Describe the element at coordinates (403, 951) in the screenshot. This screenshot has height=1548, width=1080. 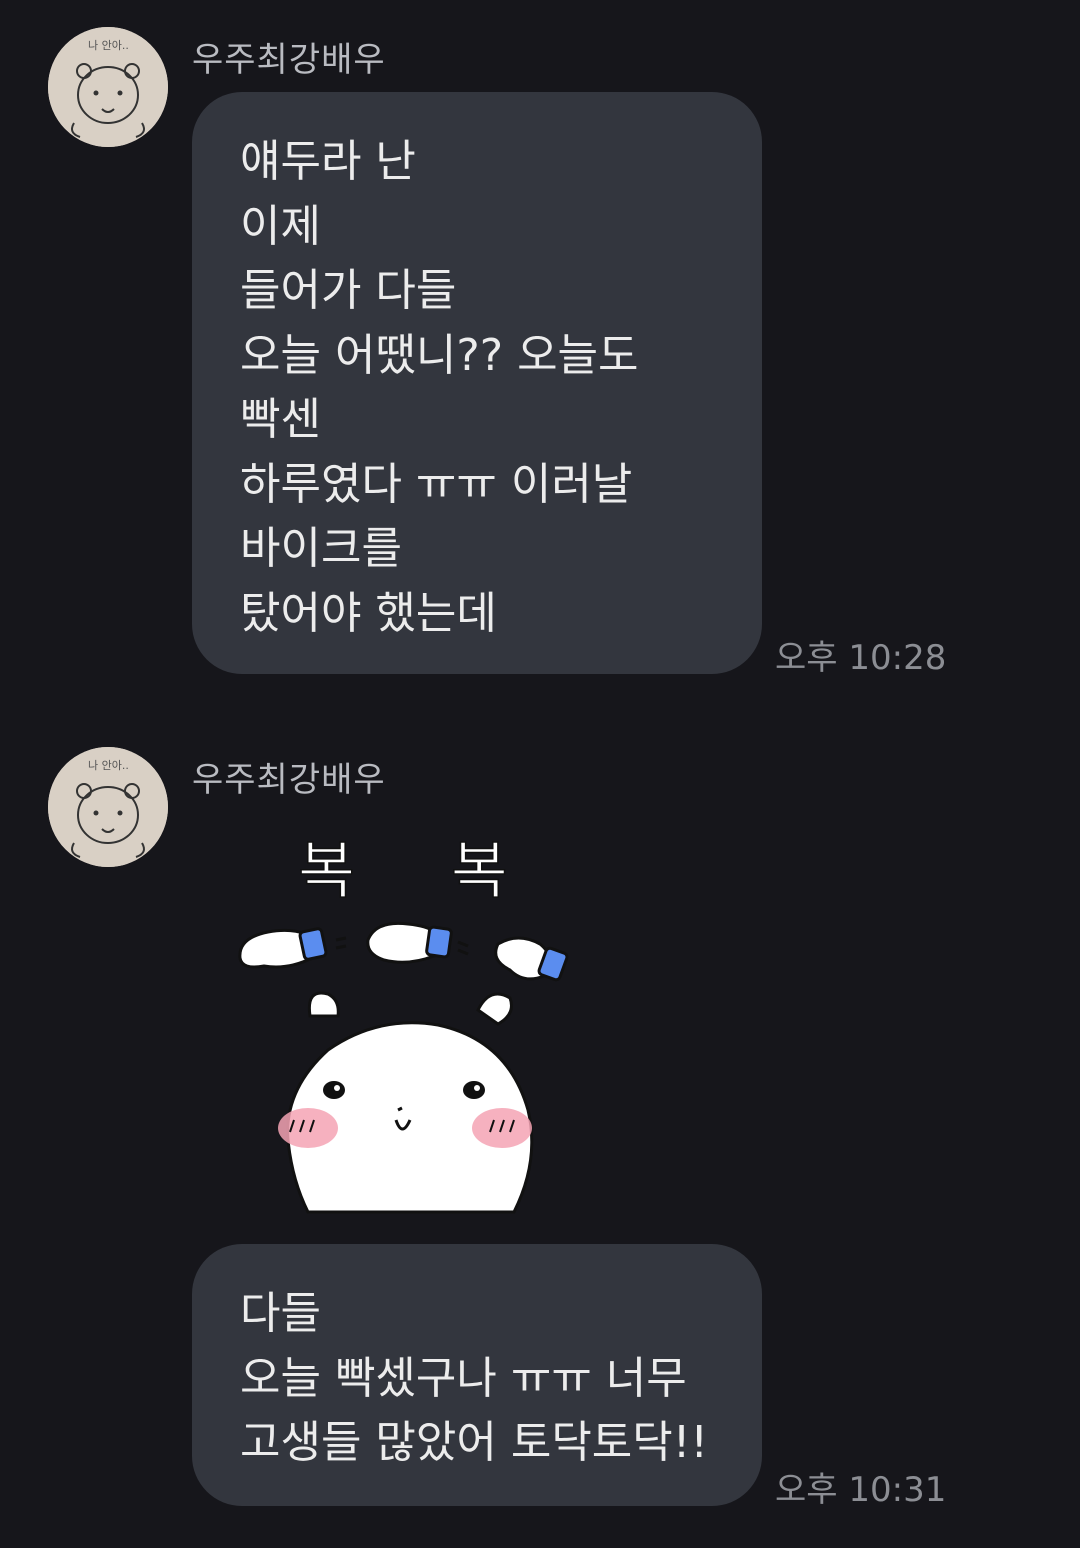
I see `patting-hands-icon` at that location.